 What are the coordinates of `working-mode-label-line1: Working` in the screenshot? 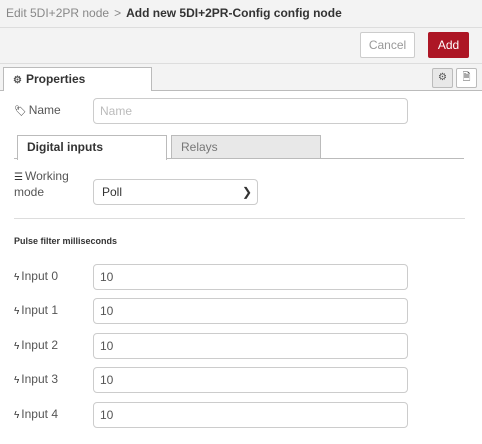 It's located at (46, 176).